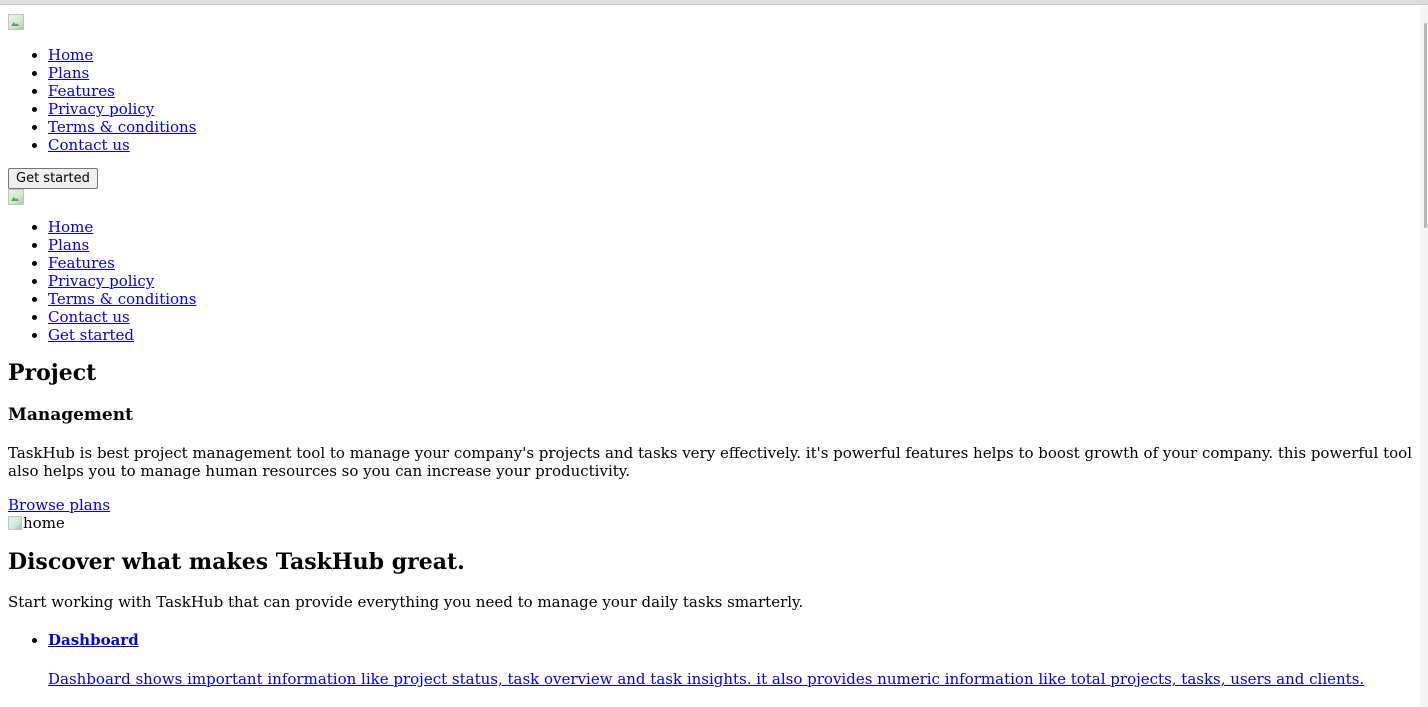 This screenshot has width=1428, height=707. What do you see at coordinates (70, 415) in the screenshot?
I see `hero-subtitle: Management` at bounding box center [70, 415].